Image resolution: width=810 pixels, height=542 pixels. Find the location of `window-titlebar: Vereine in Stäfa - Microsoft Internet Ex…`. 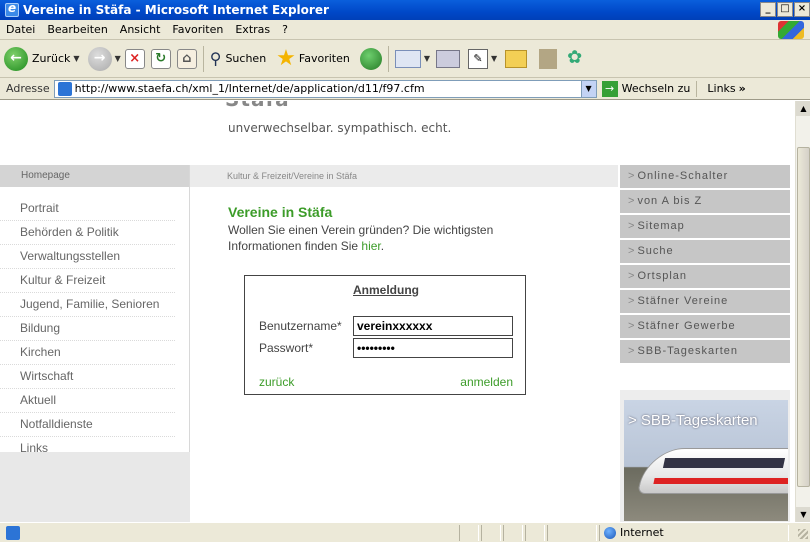

window-titlebar: Vereine in Stäfa - Microsoft Internet Ex… is located at coordinates (405, 10).